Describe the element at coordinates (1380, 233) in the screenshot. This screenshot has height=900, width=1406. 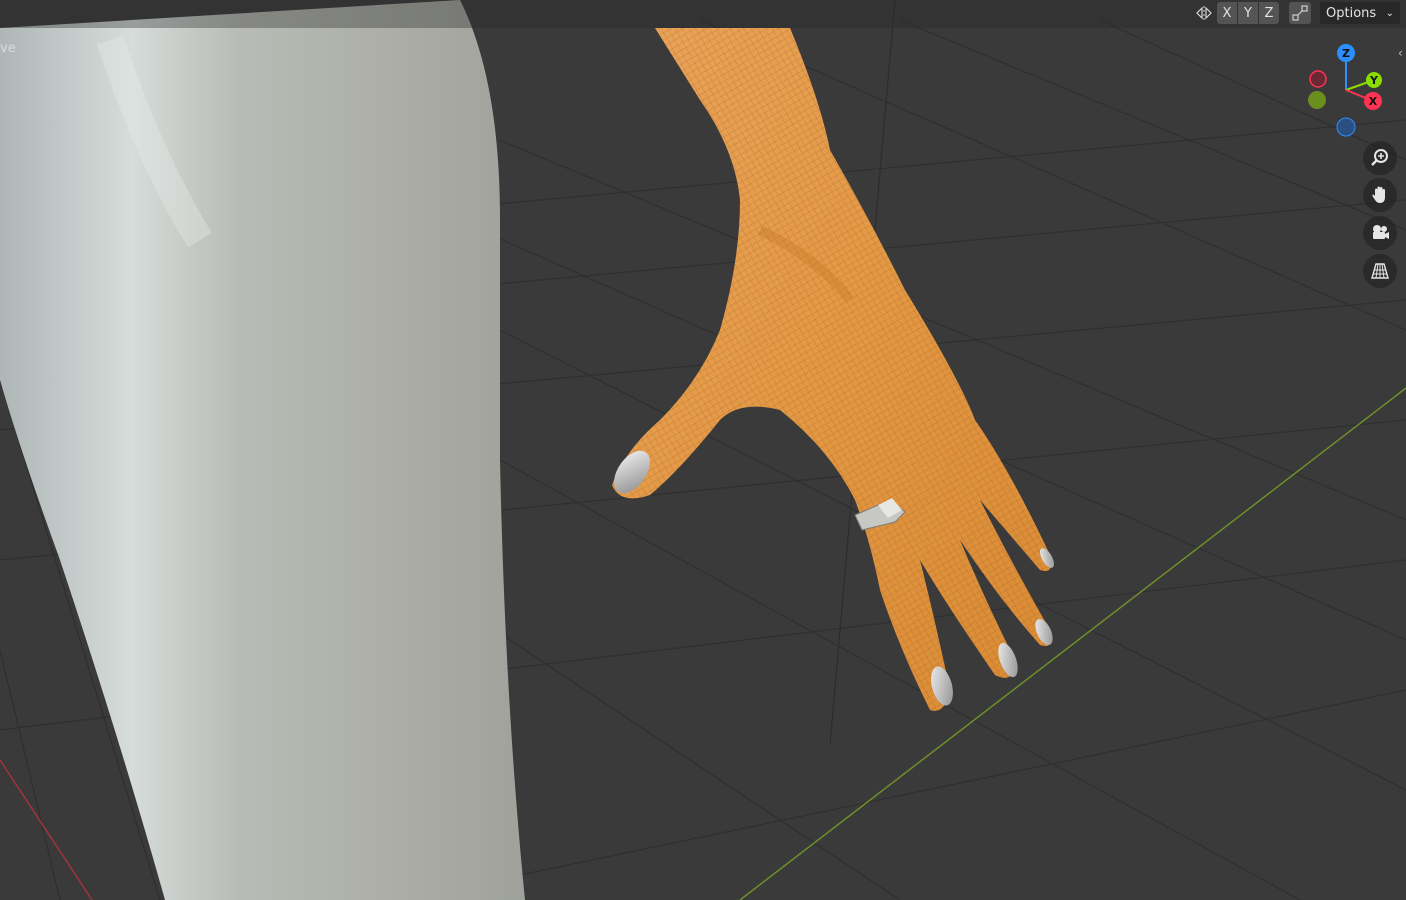
I see `camera-icon` at that location.